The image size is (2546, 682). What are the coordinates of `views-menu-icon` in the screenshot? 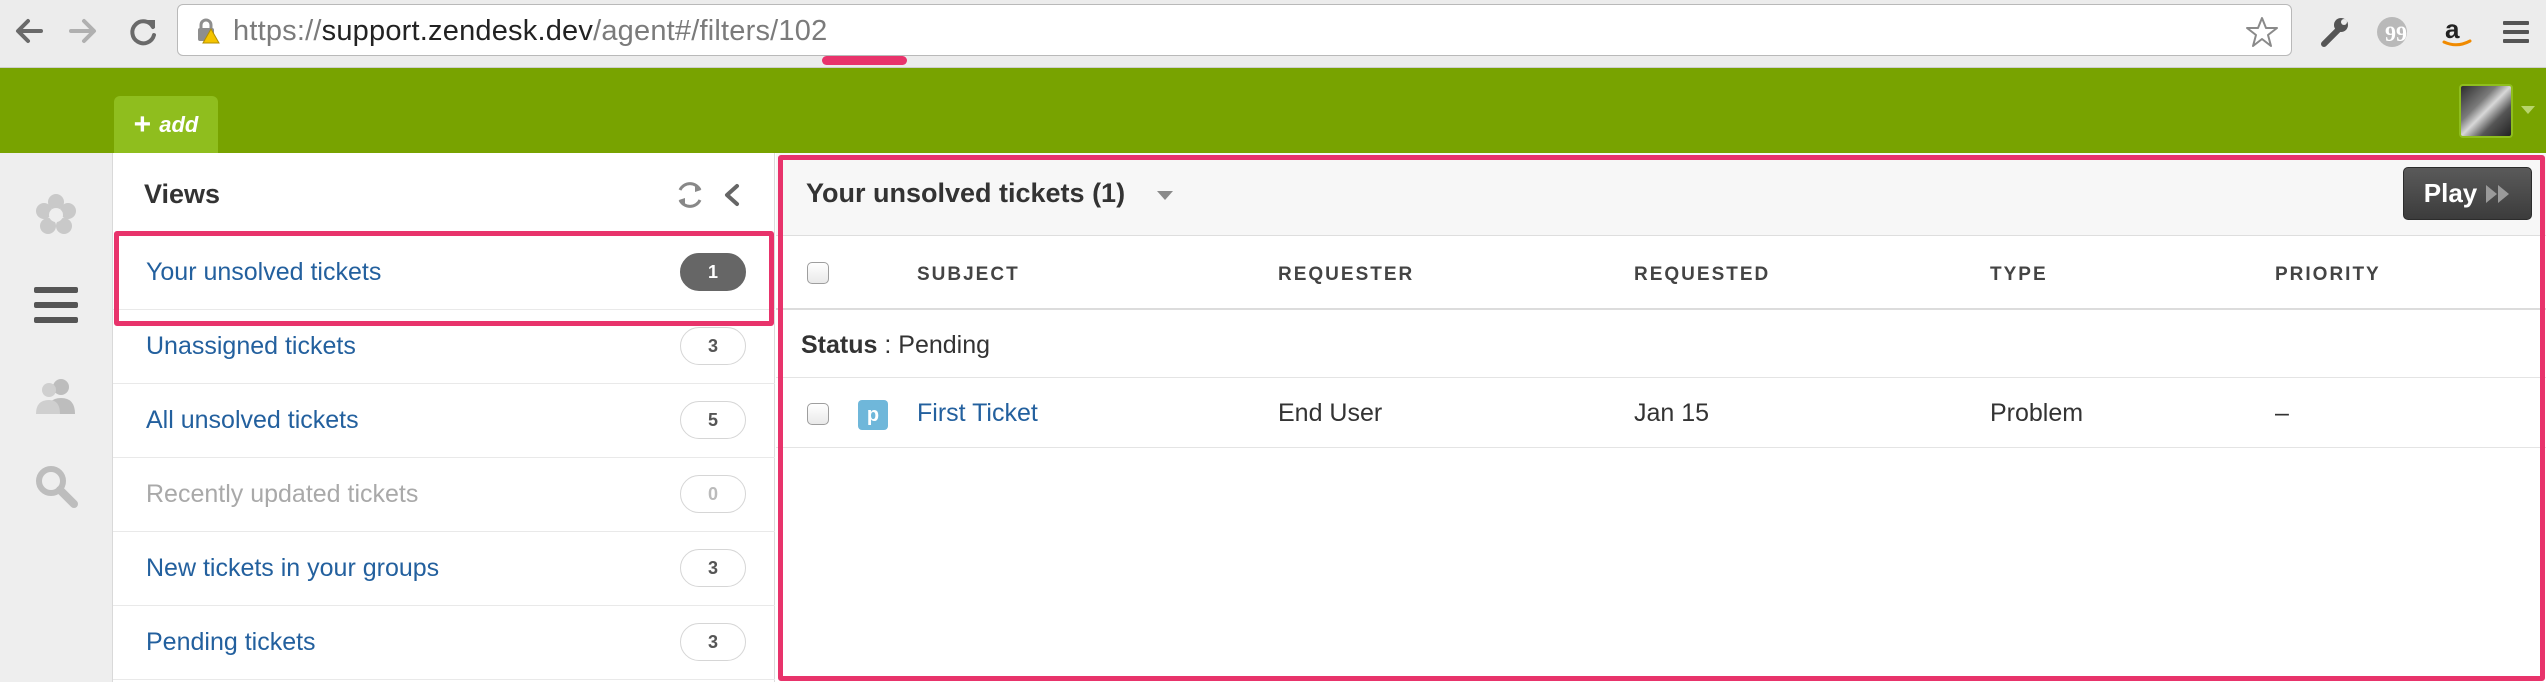 It's located at (56, 305).